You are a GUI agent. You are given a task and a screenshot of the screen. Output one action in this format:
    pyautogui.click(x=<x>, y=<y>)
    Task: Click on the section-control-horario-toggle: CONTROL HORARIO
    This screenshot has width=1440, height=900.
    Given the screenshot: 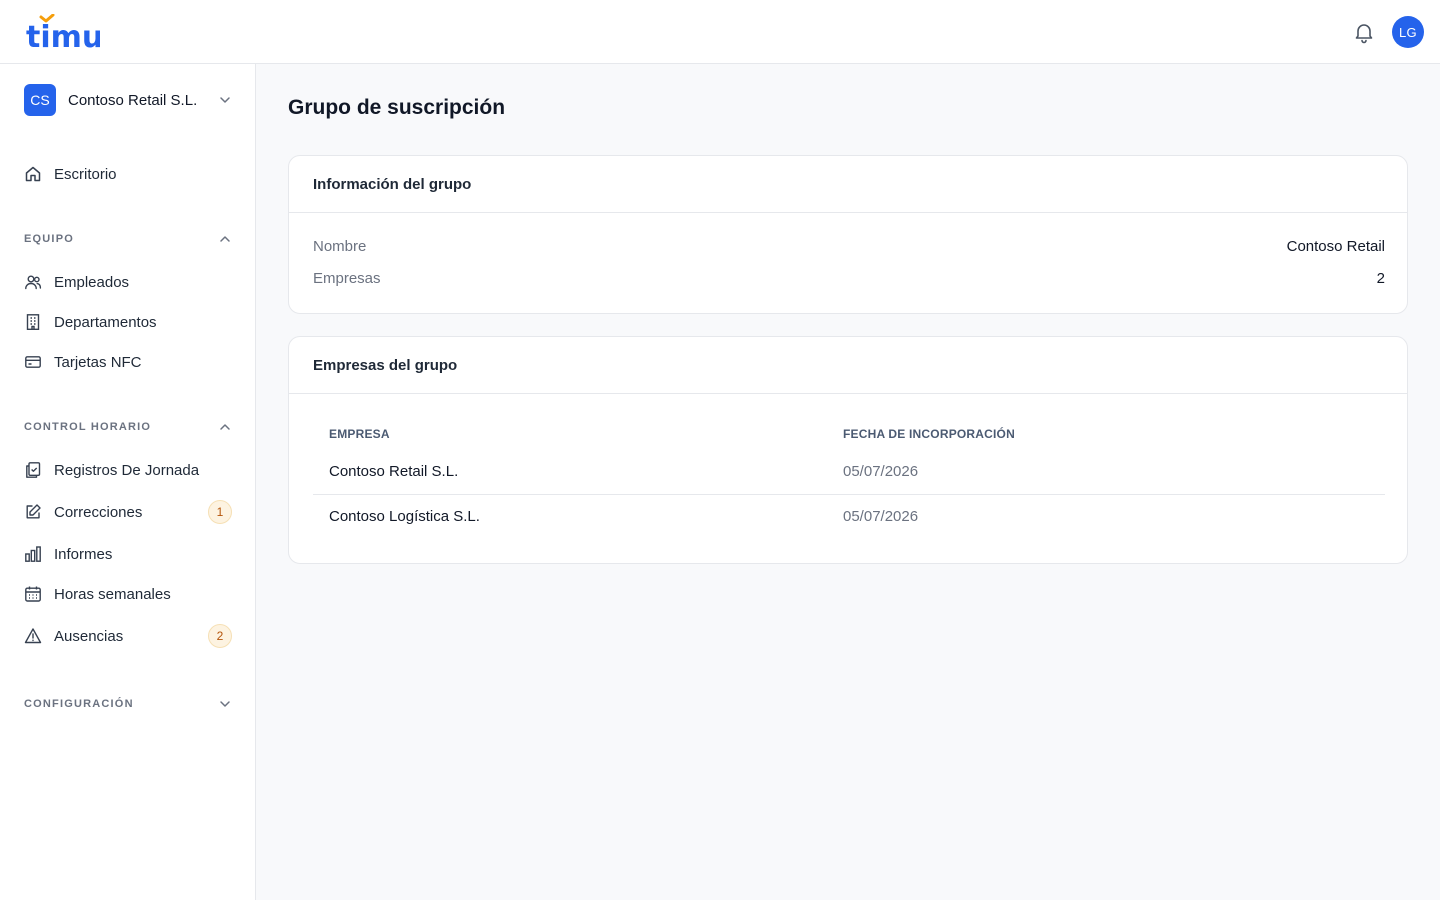 What is the action you would take?
    pyautogui.click(x=128, y=427)
    